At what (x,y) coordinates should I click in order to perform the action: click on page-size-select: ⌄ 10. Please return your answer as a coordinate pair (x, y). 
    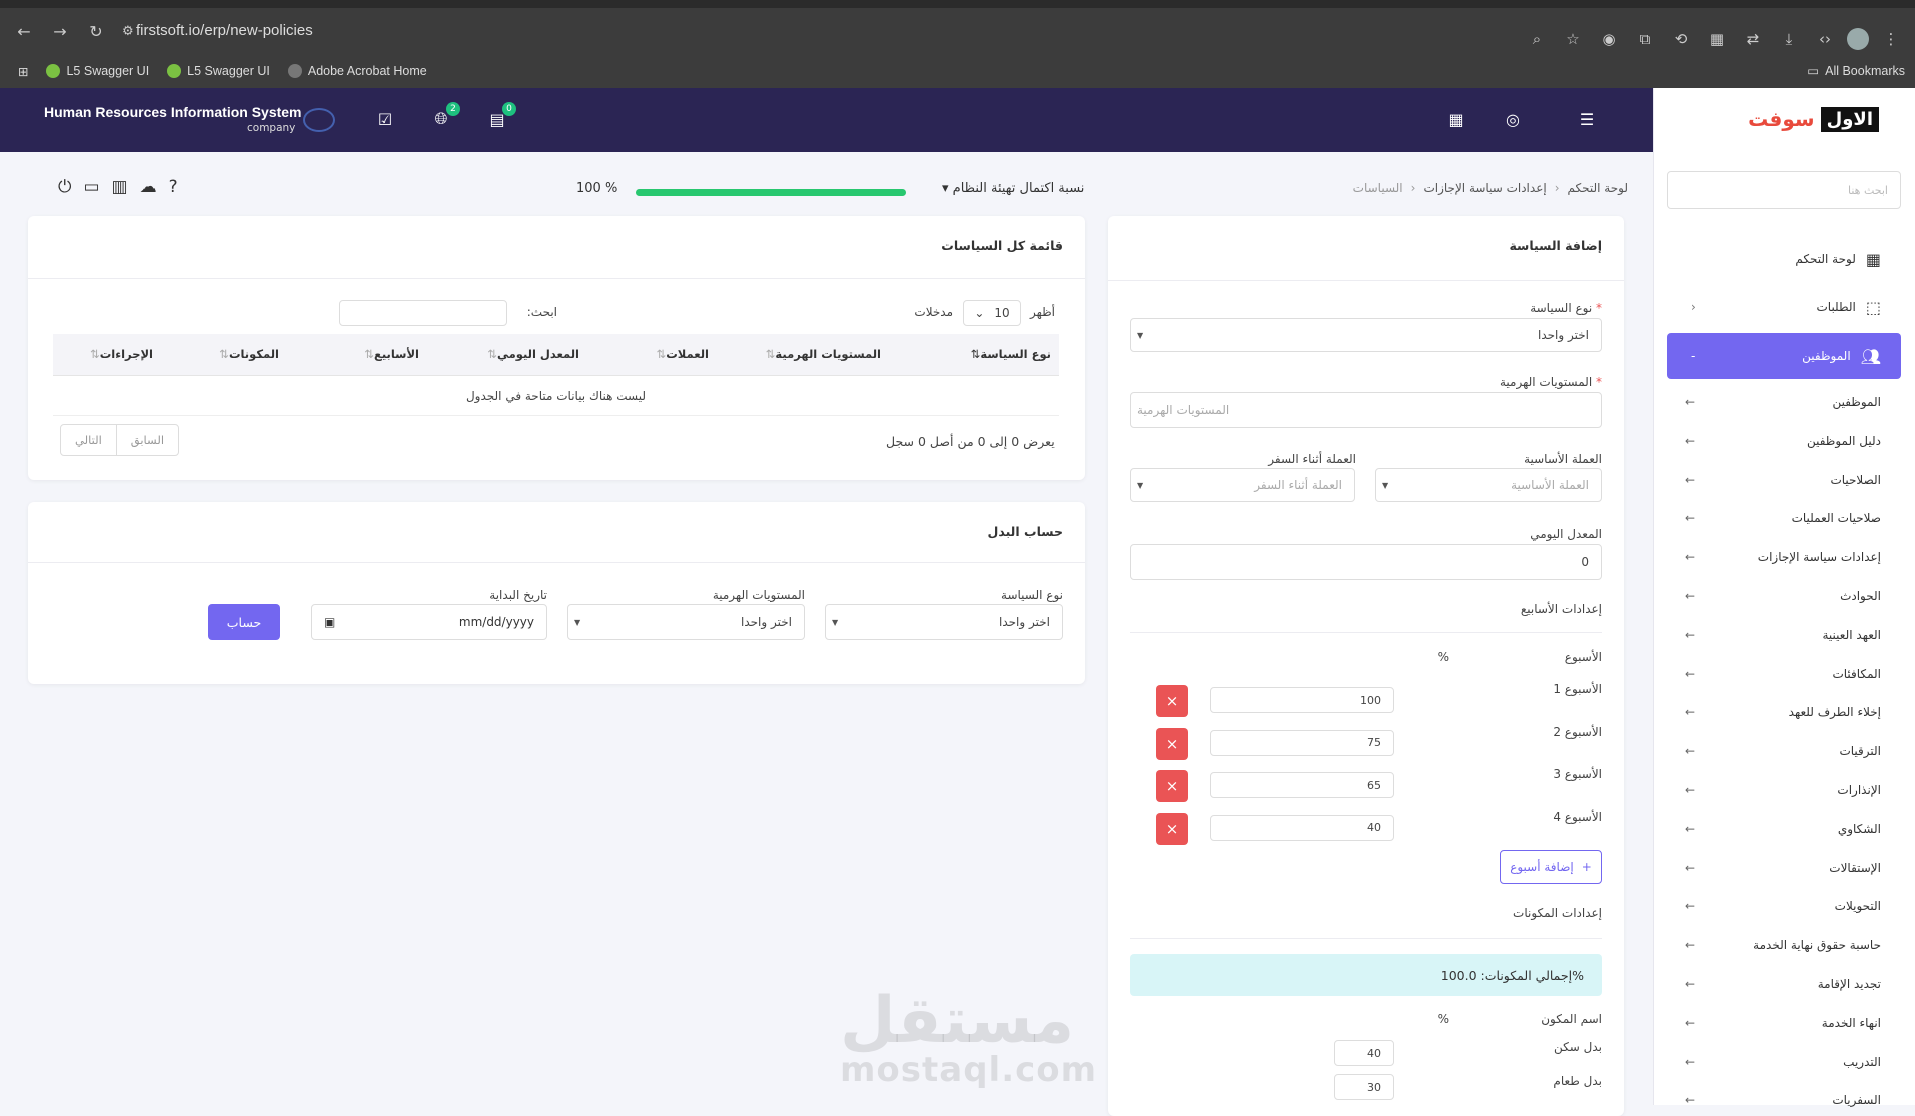
    Looking at the image, I should click on (992, 313).